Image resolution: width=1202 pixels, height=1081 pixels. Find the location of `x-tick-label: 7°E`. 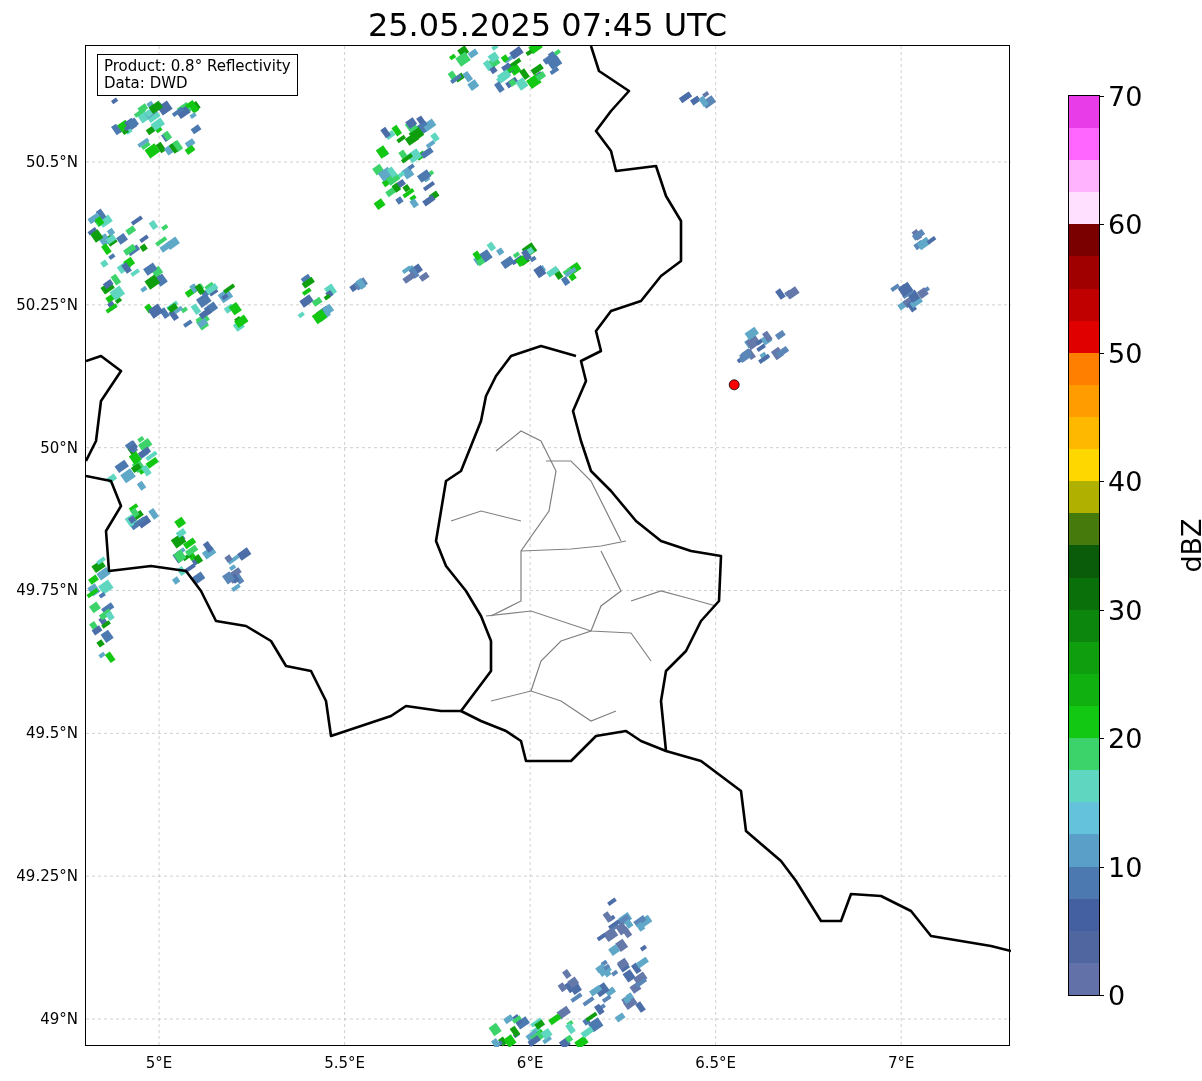

x-tick-label: 7°E is located at coordinates (901, 1063).